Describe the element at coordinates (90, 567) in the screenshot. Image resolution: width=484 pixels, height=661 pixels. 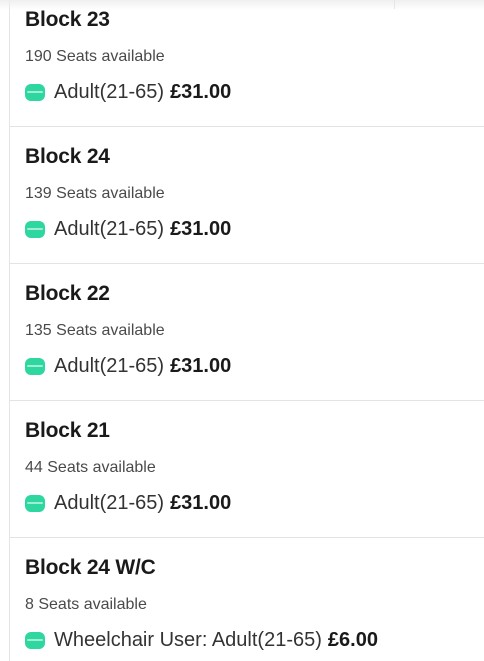
I see `block-name: Block 24 W/C` at that location.